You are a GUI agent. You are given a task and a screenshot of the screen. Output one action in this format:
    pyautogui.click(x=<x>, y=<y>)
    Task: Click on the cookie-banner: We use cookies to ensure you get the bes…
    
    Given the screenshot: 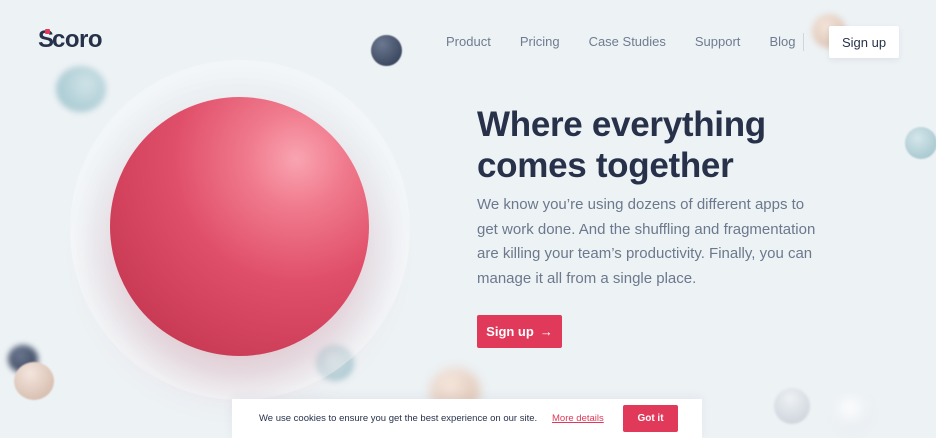 What is the action you would take?
    pyautogui.click(x=467, y=418)
    